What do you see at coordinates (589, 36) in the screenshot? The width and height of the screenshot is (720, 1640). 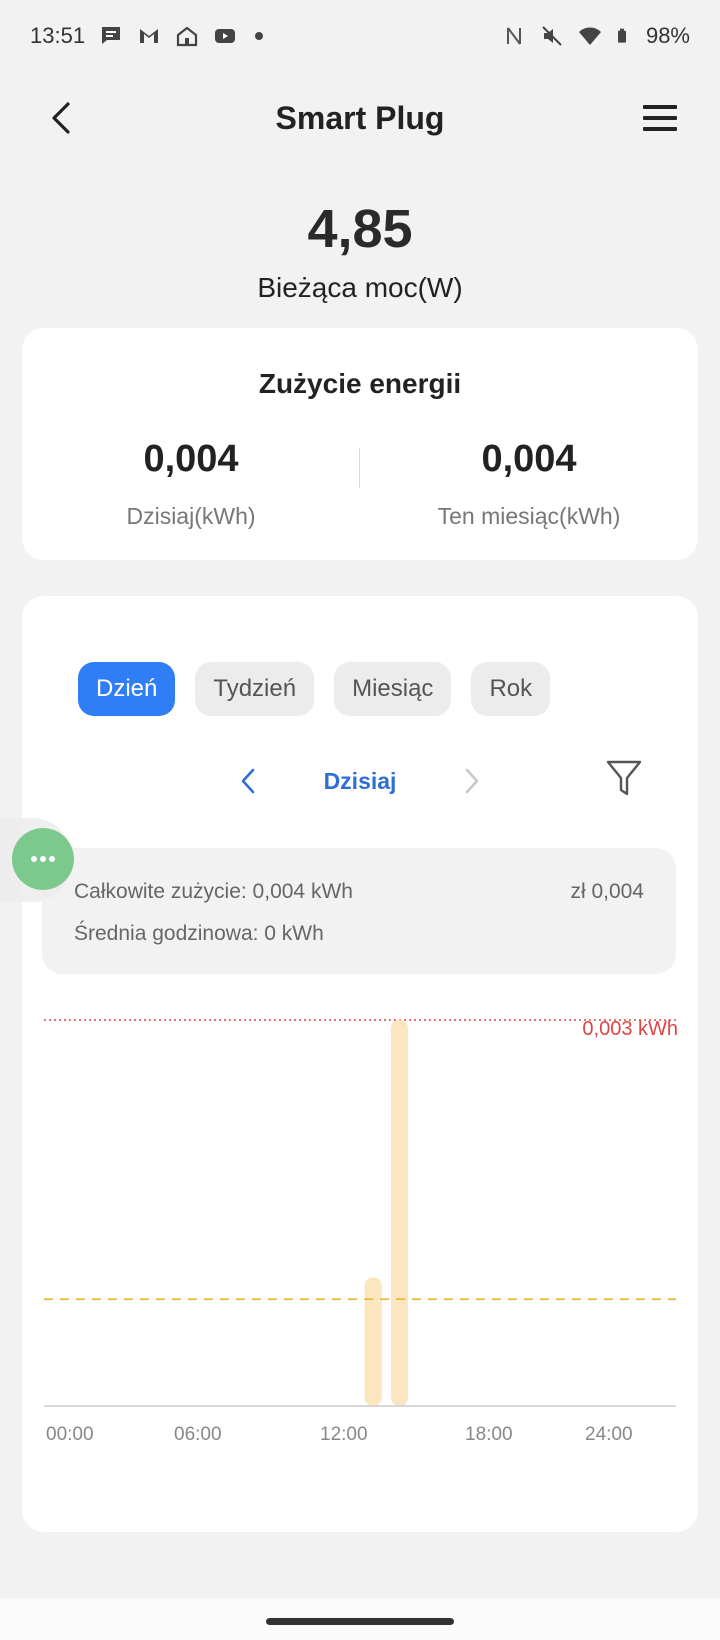 I see `wifi-icon` at bounding box center [589, 36].